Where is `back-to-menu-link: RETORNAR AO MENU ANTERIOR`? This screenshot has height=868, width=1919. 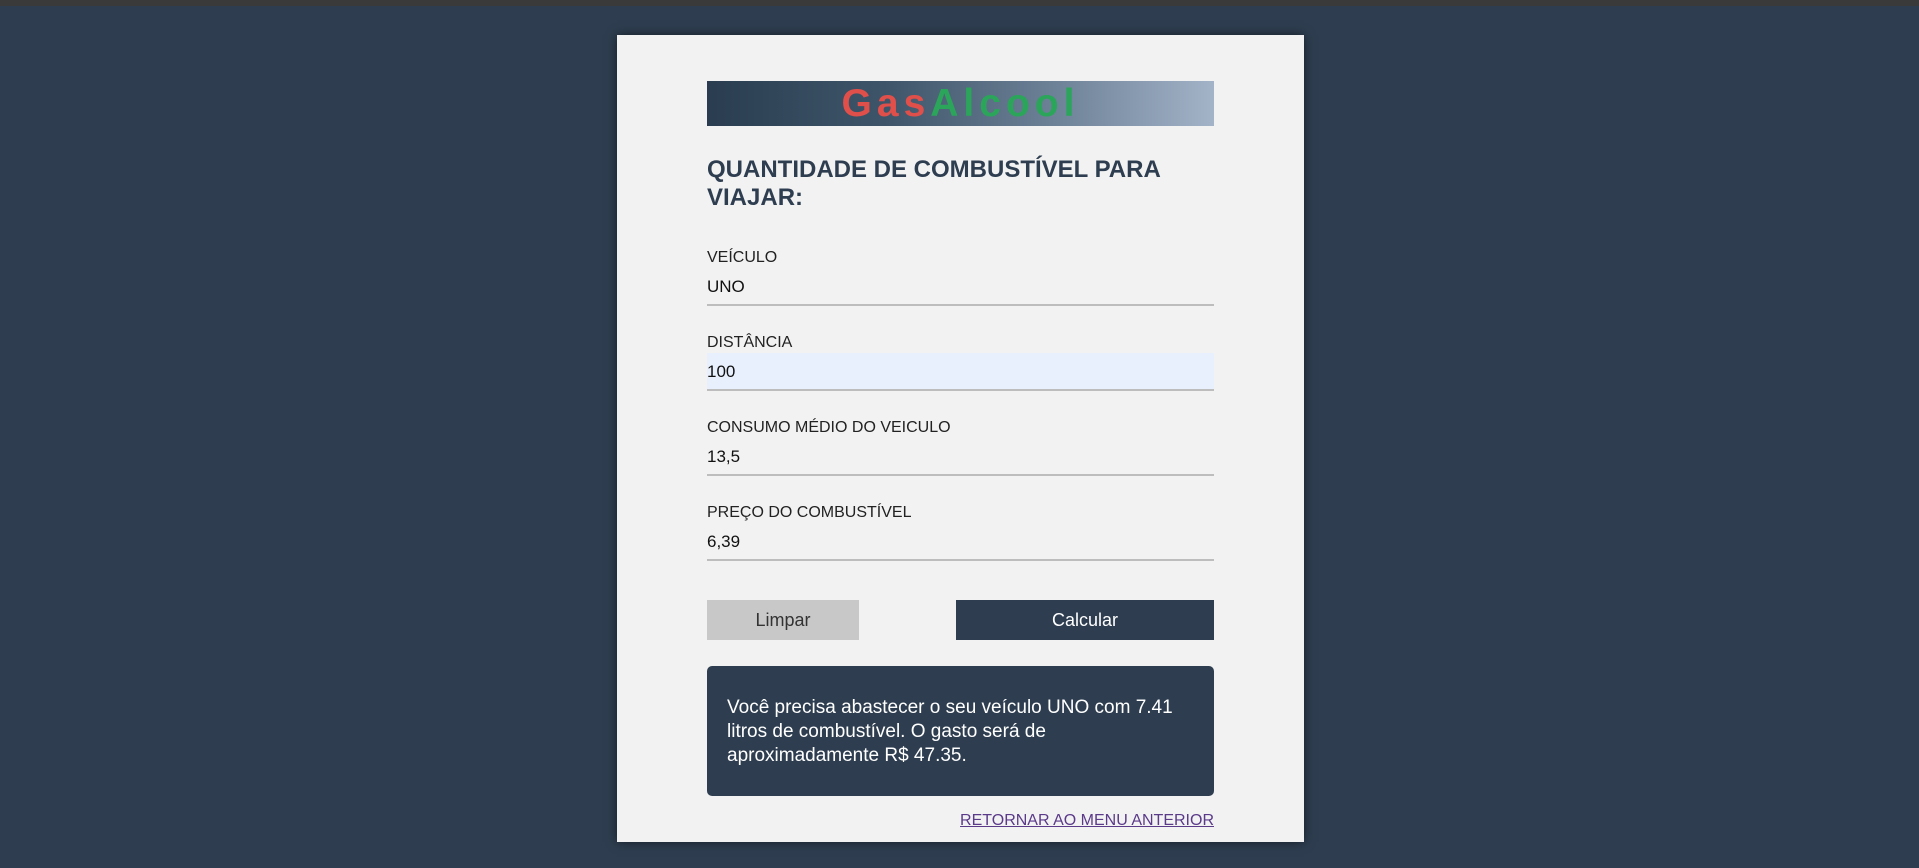 back-to-menu-link: RETORNAR AO MENU ANTERIOR is located at coordinates (1087, 820).